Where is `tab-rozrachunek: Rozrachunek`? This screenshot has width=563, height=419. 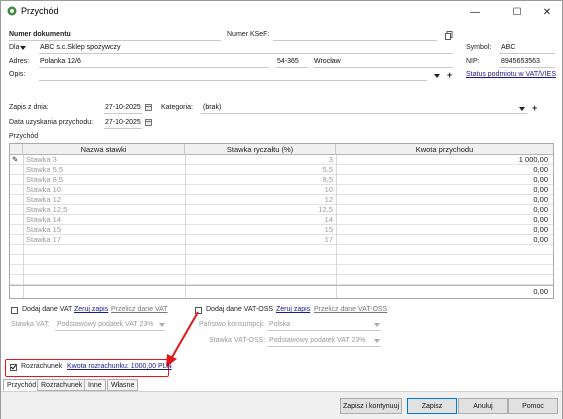 tab-rozrachunek: Rozrachunek is located at coordinates (62, 385).